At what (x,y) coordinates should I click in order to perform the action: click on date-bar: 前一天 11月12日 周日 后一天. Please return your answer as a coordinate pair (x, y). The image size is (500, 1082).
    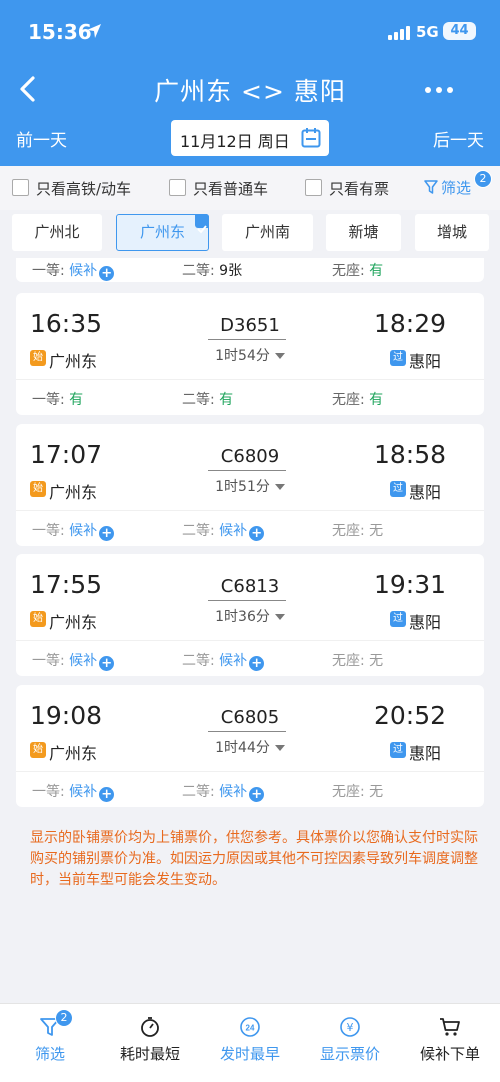
    Looking at the image, I should click on (250, 139).